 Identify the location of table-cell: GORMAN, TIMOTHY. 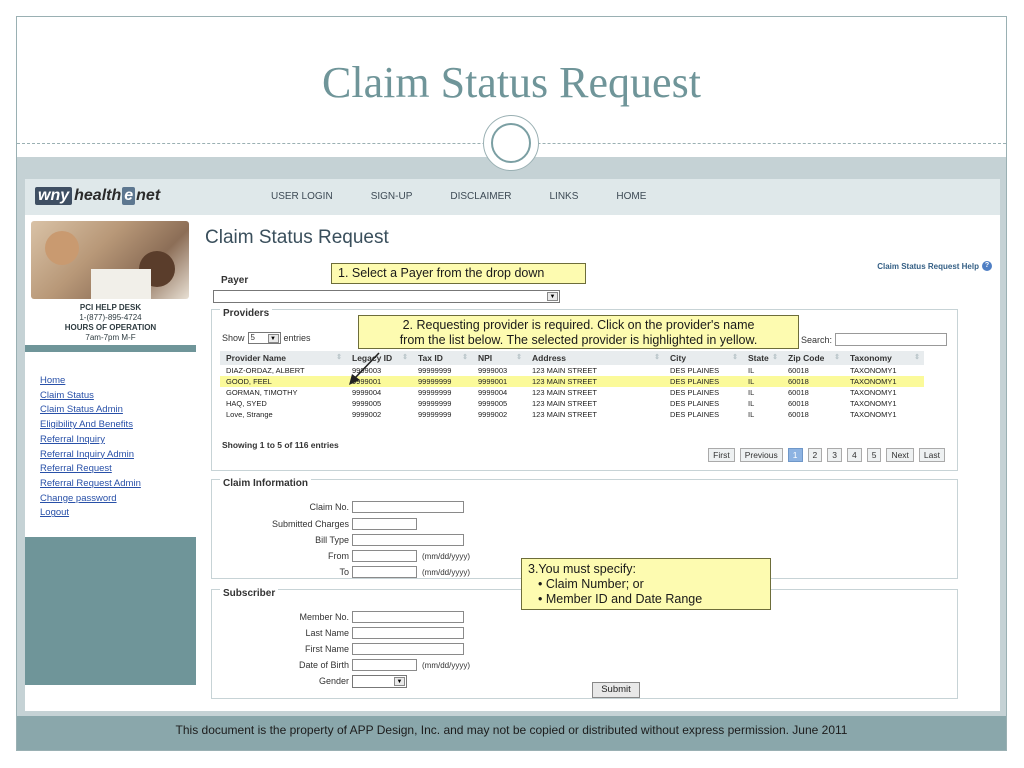
(262, 392).